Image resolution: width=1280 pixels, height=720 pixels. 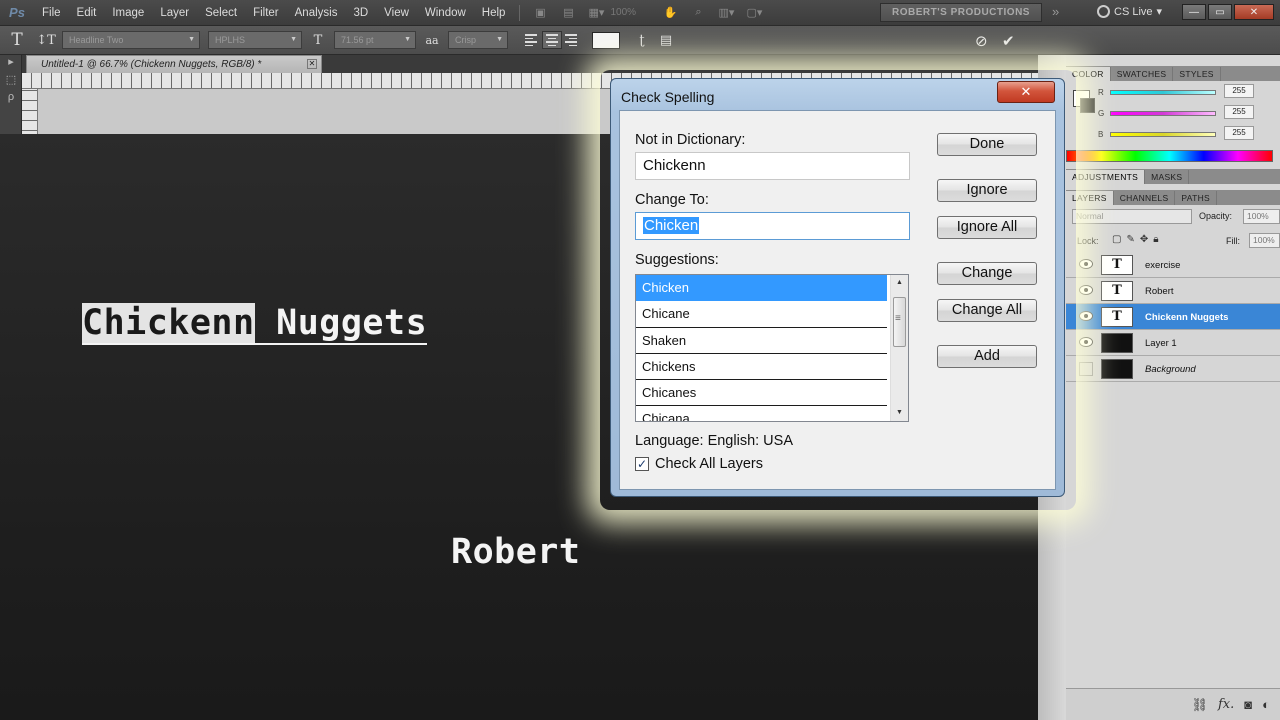 I want to click on canvas-text-robert: Robert, so click(x=515, y=552).